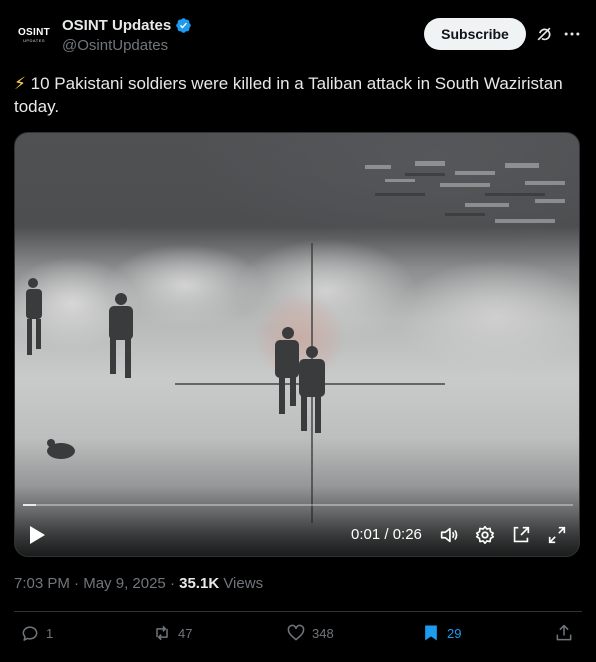 The height and width of the screenshot is (662, 596). I want to click on tweet-date: May 9, 2025, so click(124, 583).